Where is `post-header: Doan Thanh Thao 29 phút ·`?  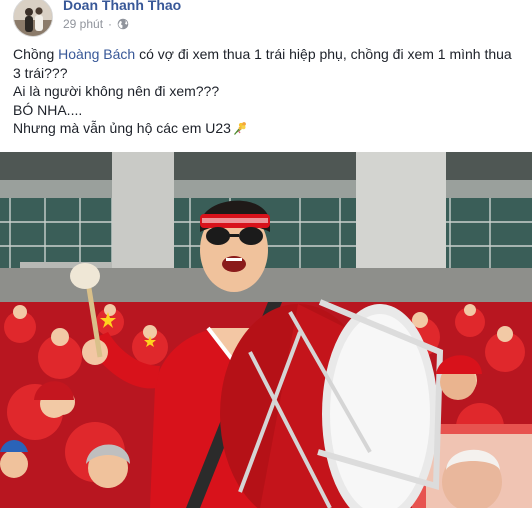
post-header: Doan Thanh Thao 29 phút · is located at coordinates (266, 20).